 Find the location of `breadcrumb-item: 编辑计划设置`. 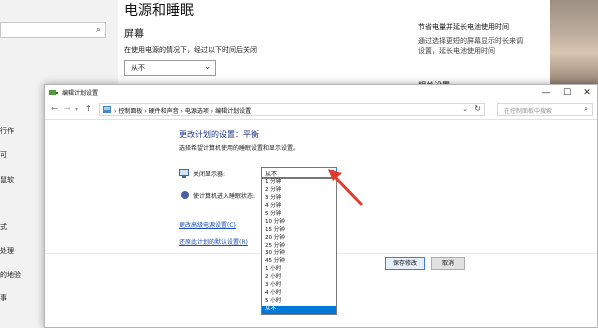

breadcrumb-item: 编辑计划设置 is located at coordinates (233, 111).